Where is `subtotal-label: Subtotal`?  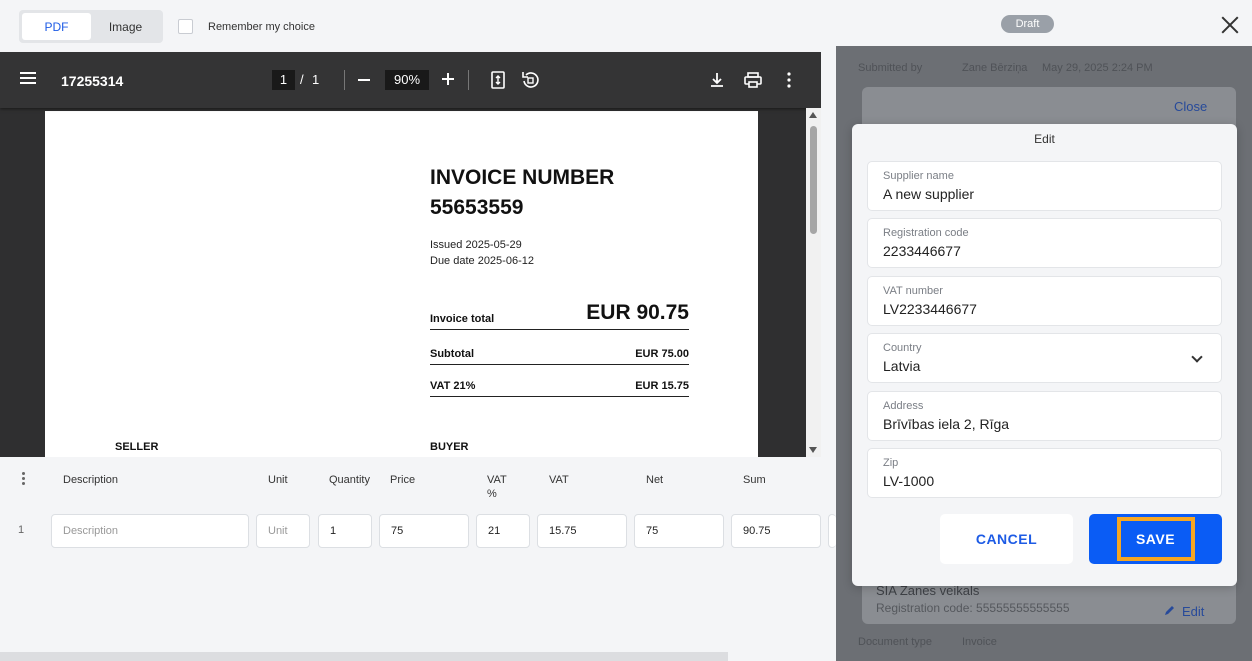 subtotal-label: Subtotal is located at coordinates (452, 354).